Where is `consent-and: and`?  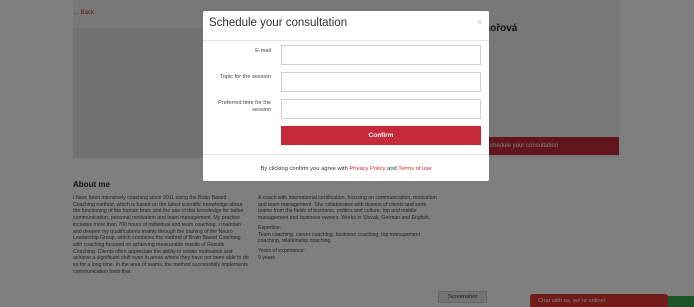
consent-and: and is located at coordinates (392, 169).